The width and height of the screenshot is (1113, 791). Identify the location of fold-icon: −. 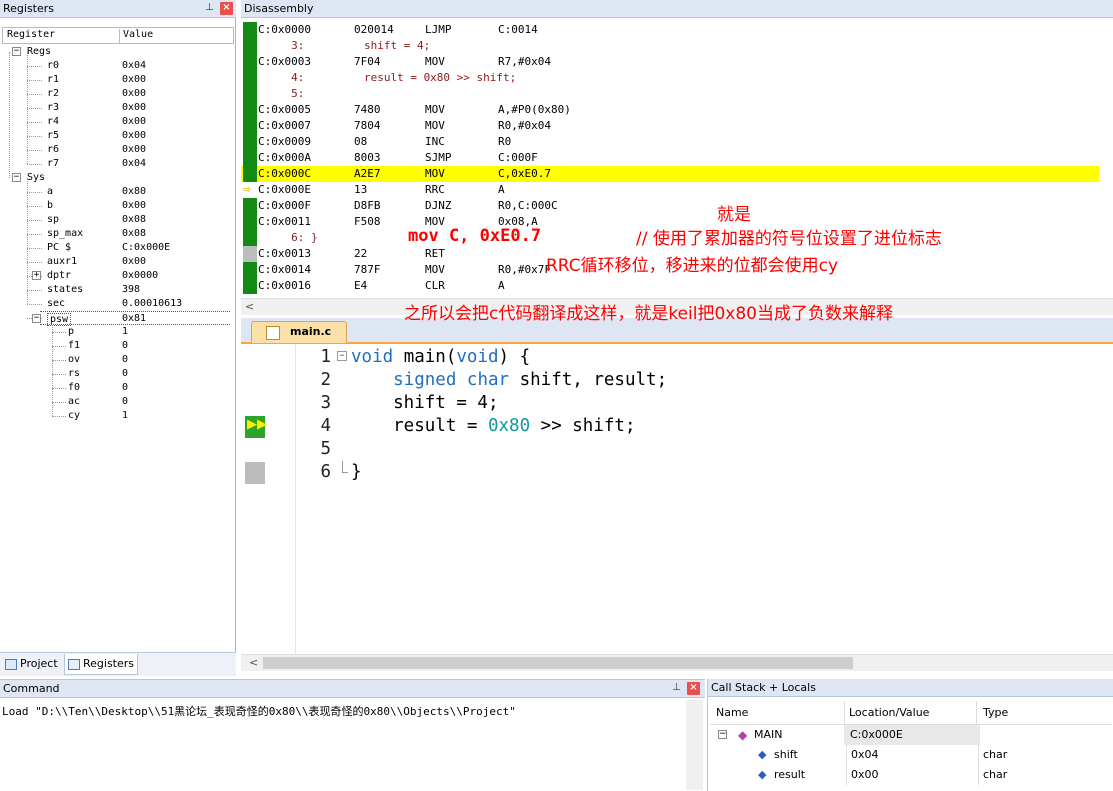
(342, 356).